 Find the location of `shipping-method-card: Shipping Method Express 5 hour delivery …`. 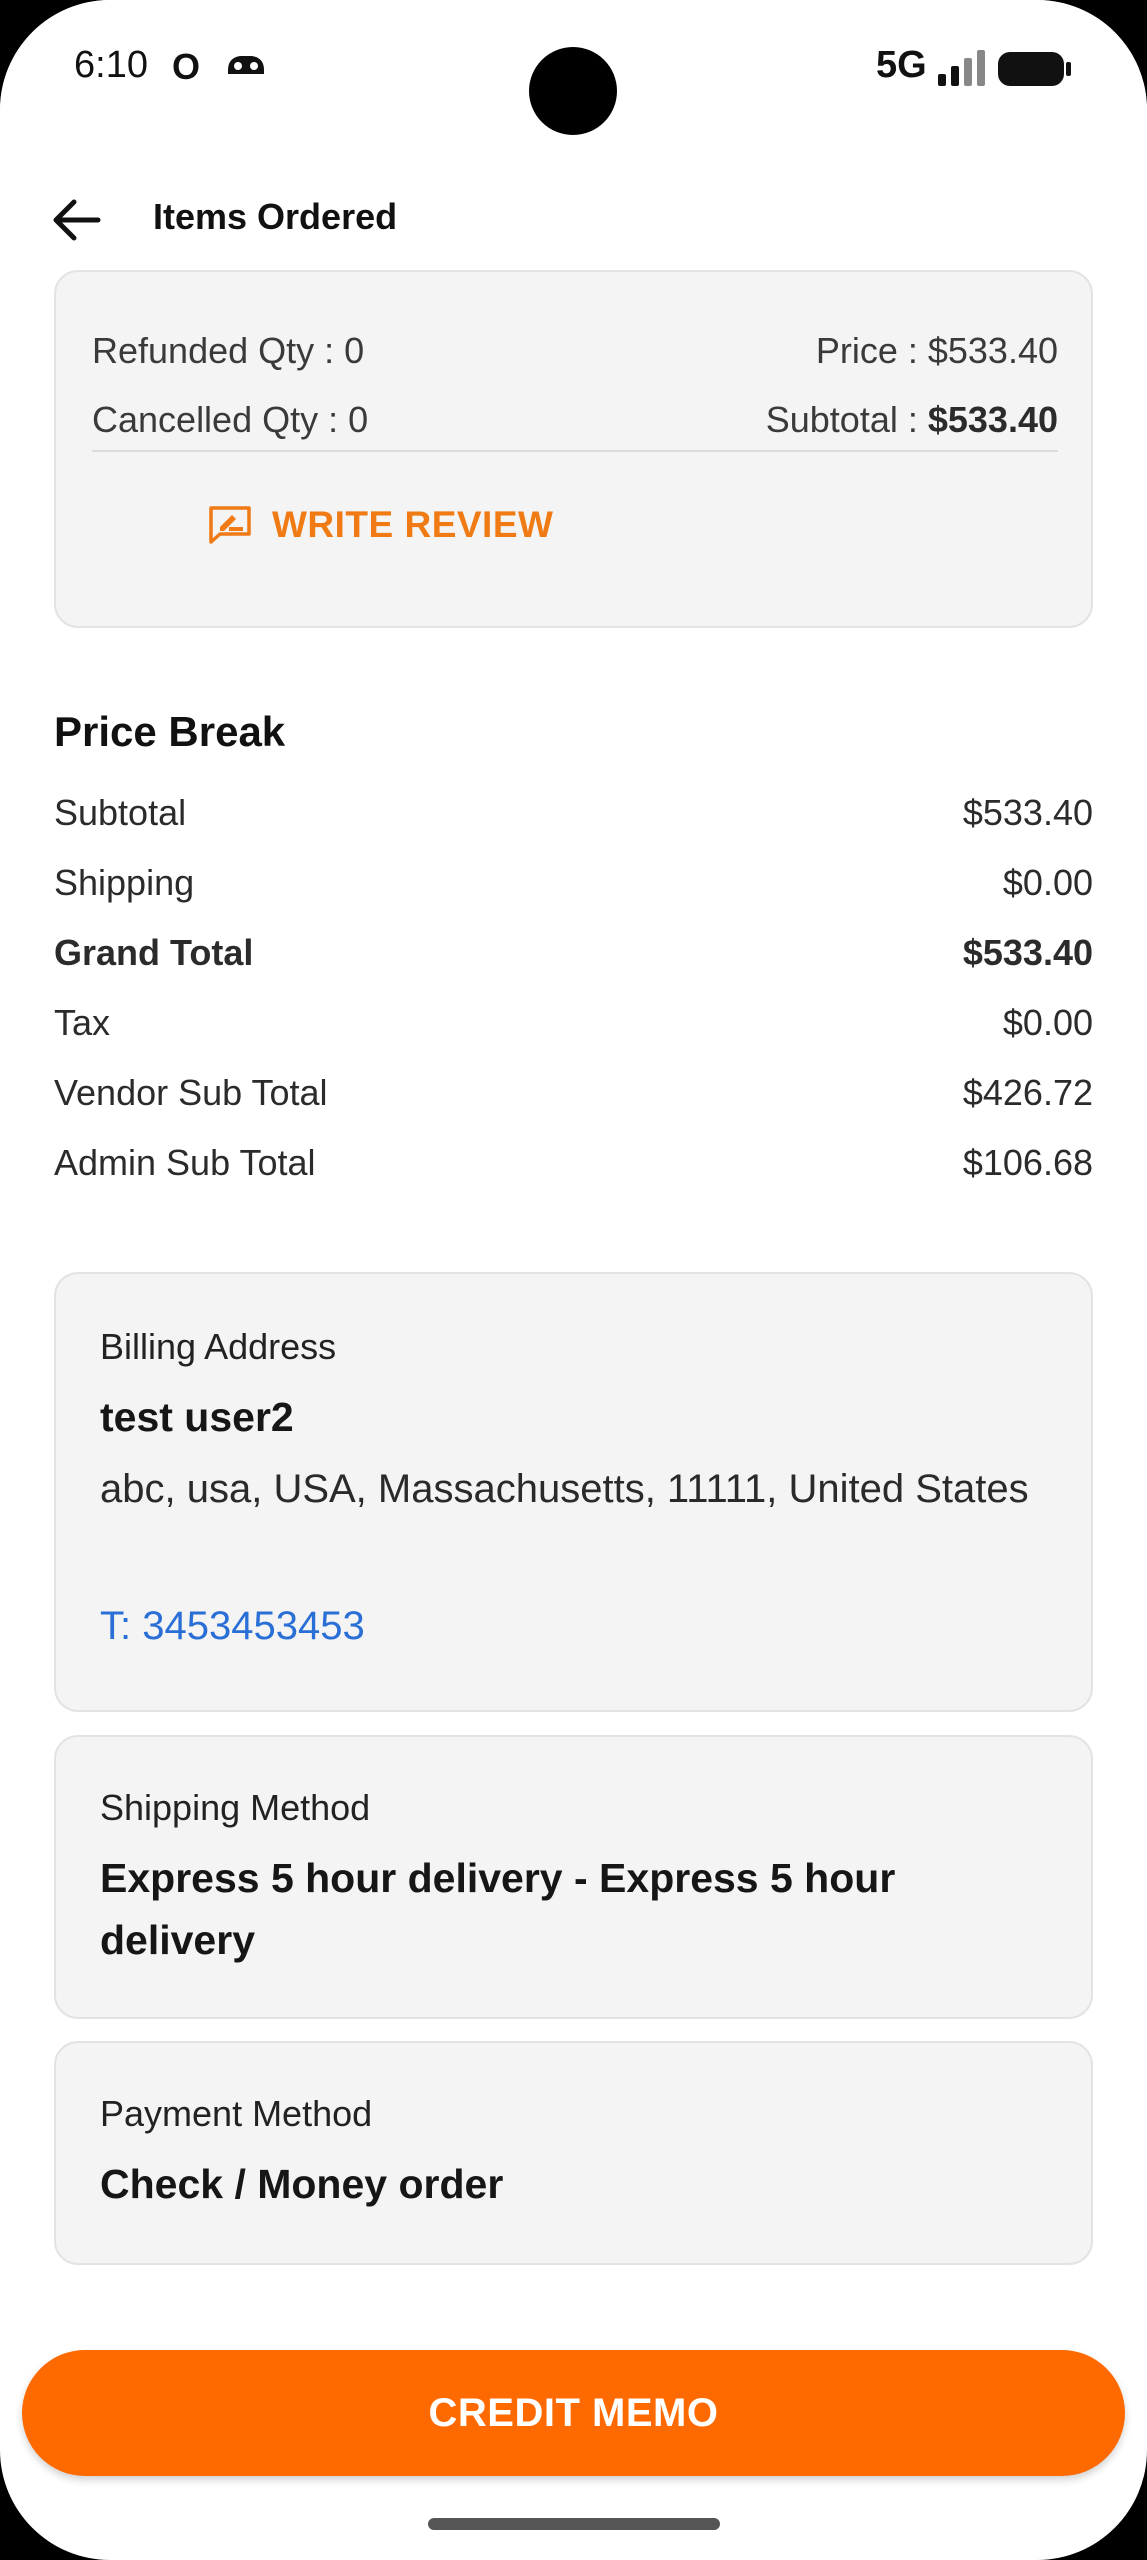

shipping-method-card: Shipping Method Express 5 hour delivery … is located at coordinates (573, 1877).